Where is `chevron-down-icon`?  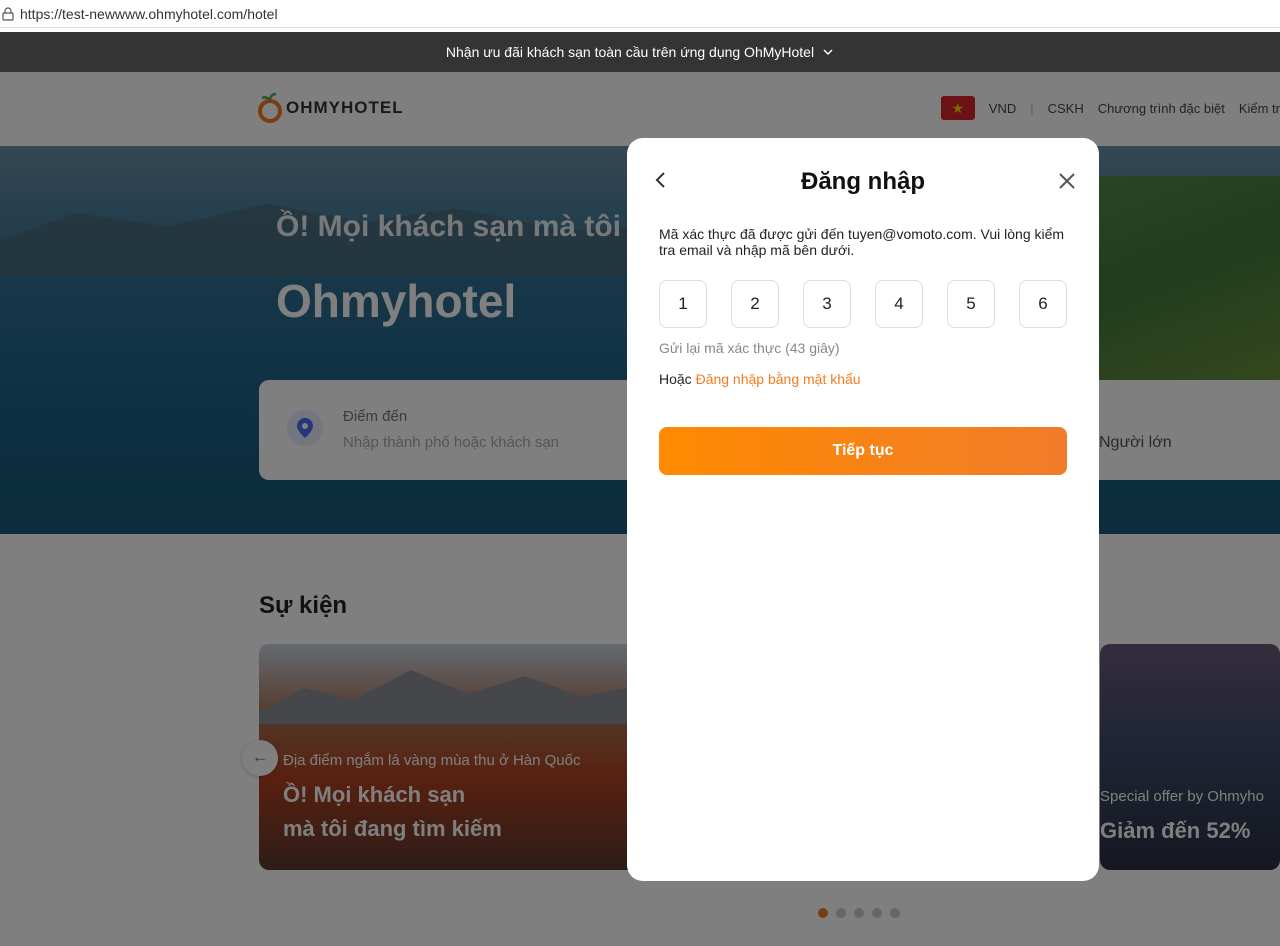
chevron-down-icon is located at coordinates (828, 52).